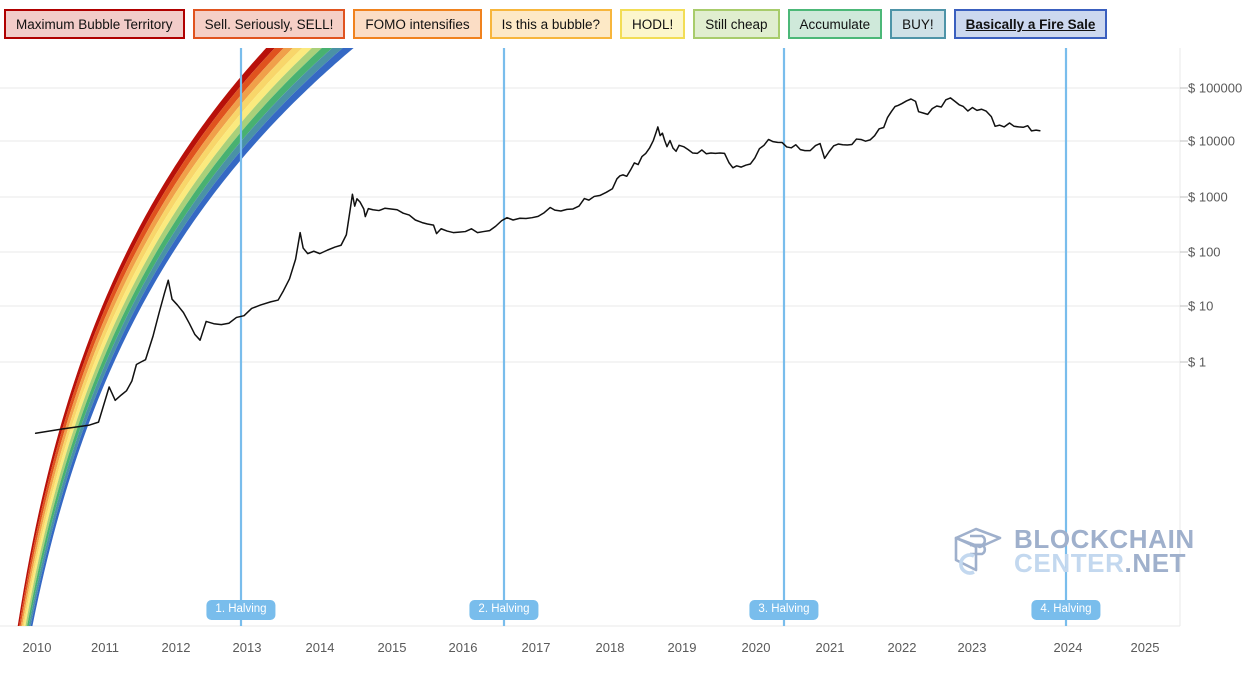 Image resolution: width=1246 pixels, height=673 pixels. I want to click on x-axis-label-3: 2013, so click(247, 647).